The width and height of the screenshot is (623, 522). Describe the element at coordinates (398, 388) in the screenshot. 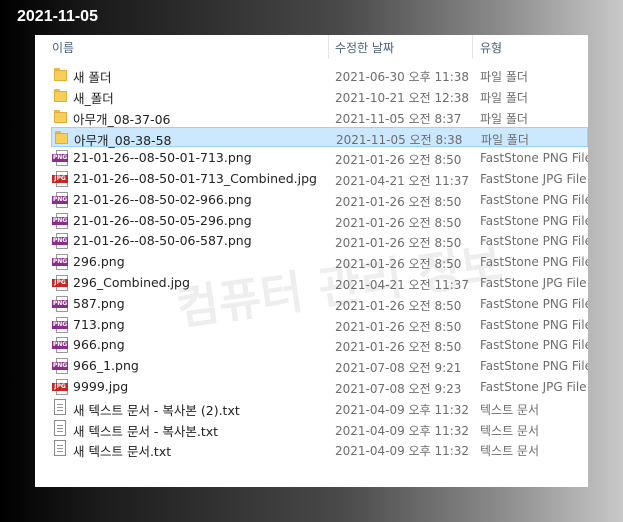

I see `file-date: 2021-07-08 오전 9:23` at that location.